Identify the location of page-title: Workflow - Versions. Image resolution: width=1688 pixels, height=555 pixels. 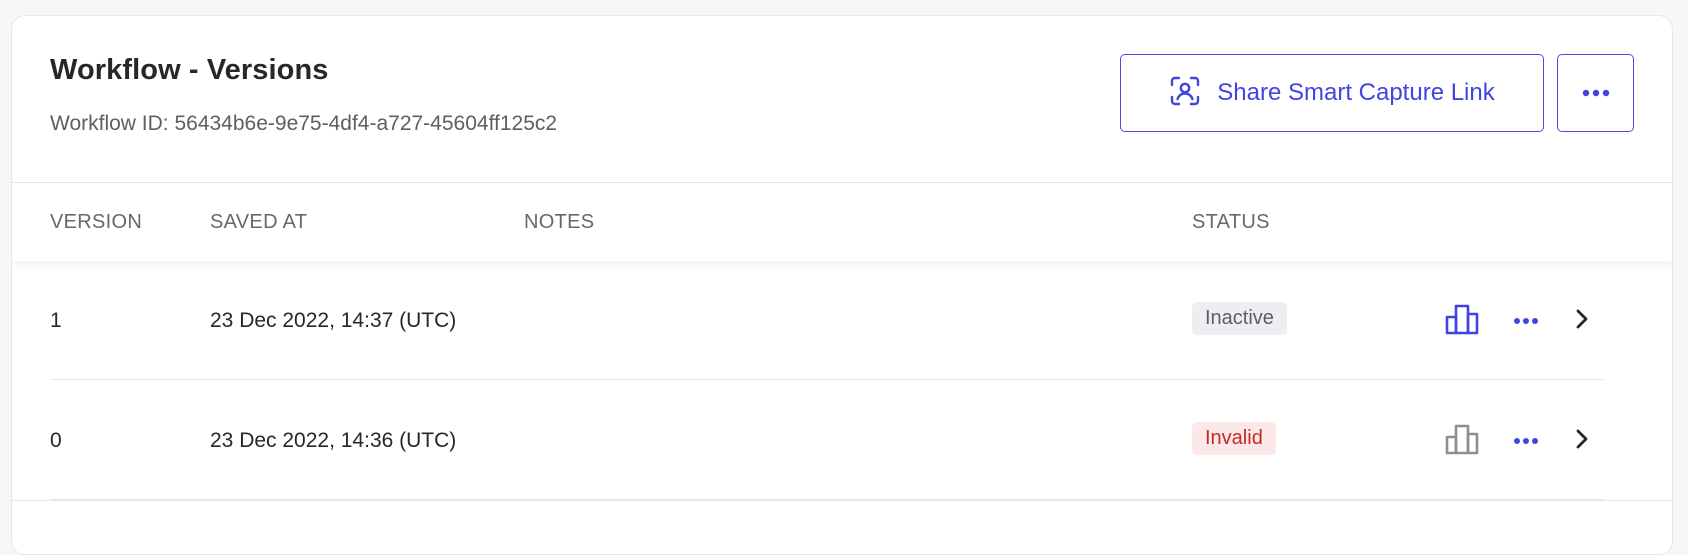
(189, 70).